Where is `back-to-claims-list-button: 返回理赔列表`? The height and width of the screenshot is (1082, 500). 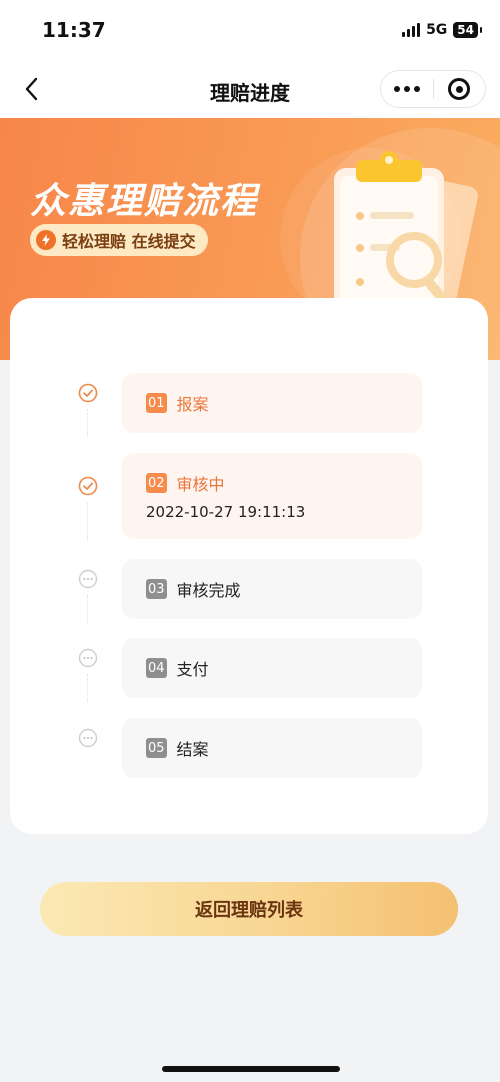
back-to-claims-list-button: 返回理赔列表 is located at coordinates (249, 909).